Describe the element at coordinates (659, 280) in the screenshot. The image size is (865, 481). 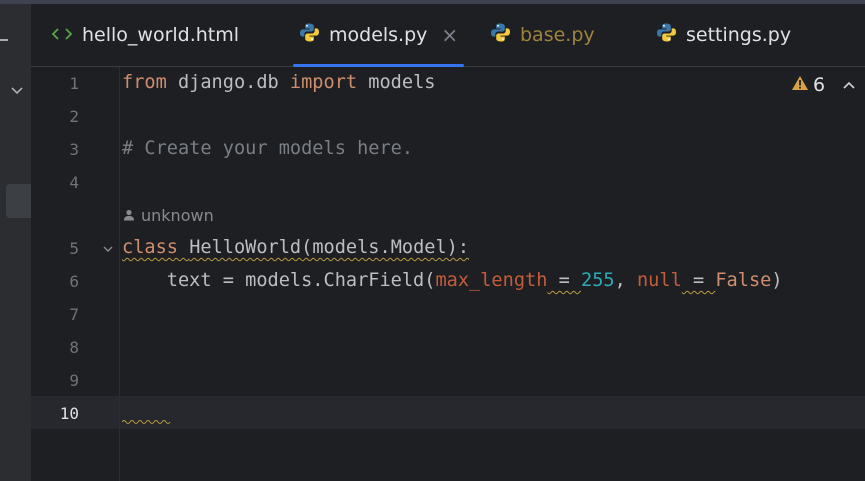
I see `param-name: null` at that location.